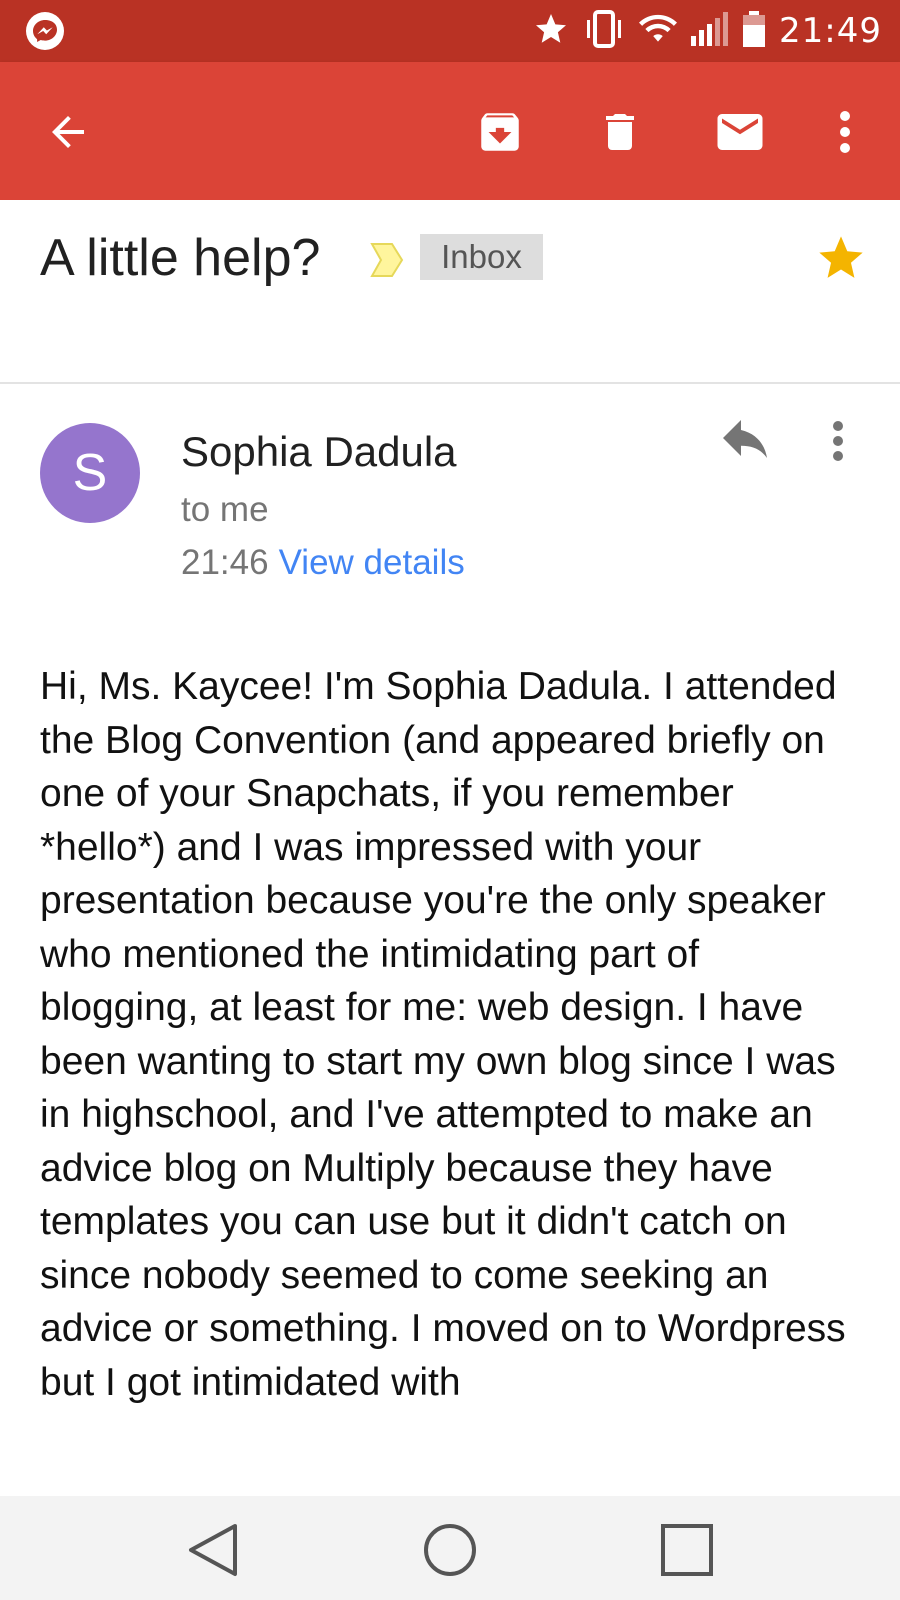  Describe the element at coordinates (68, 132) in the screenshot. I see `back-arrow-icon` at that location.